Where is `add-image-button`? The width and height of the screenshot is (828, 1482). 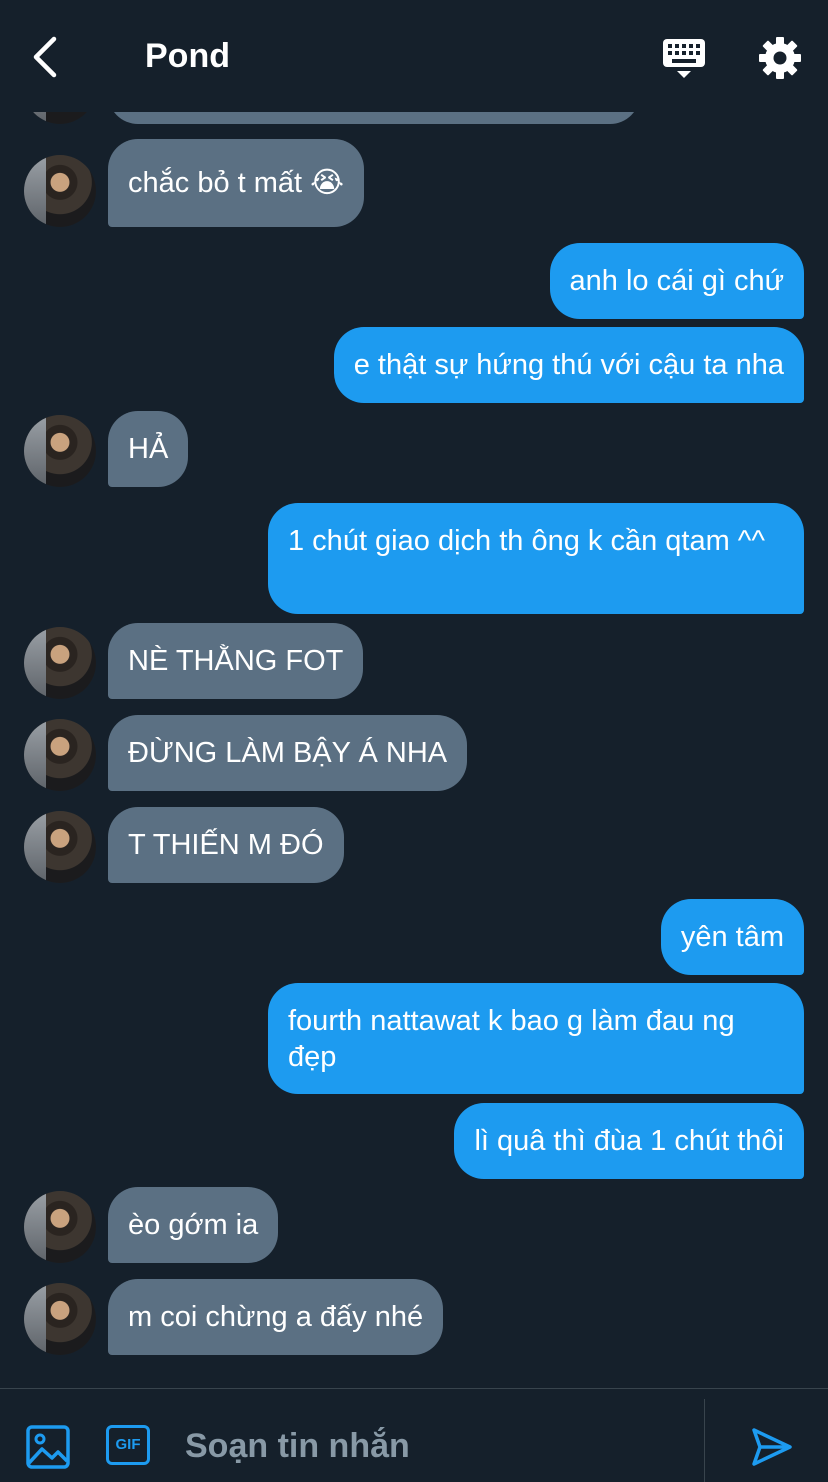 add-image-button is located at coordinates (48, 1447).